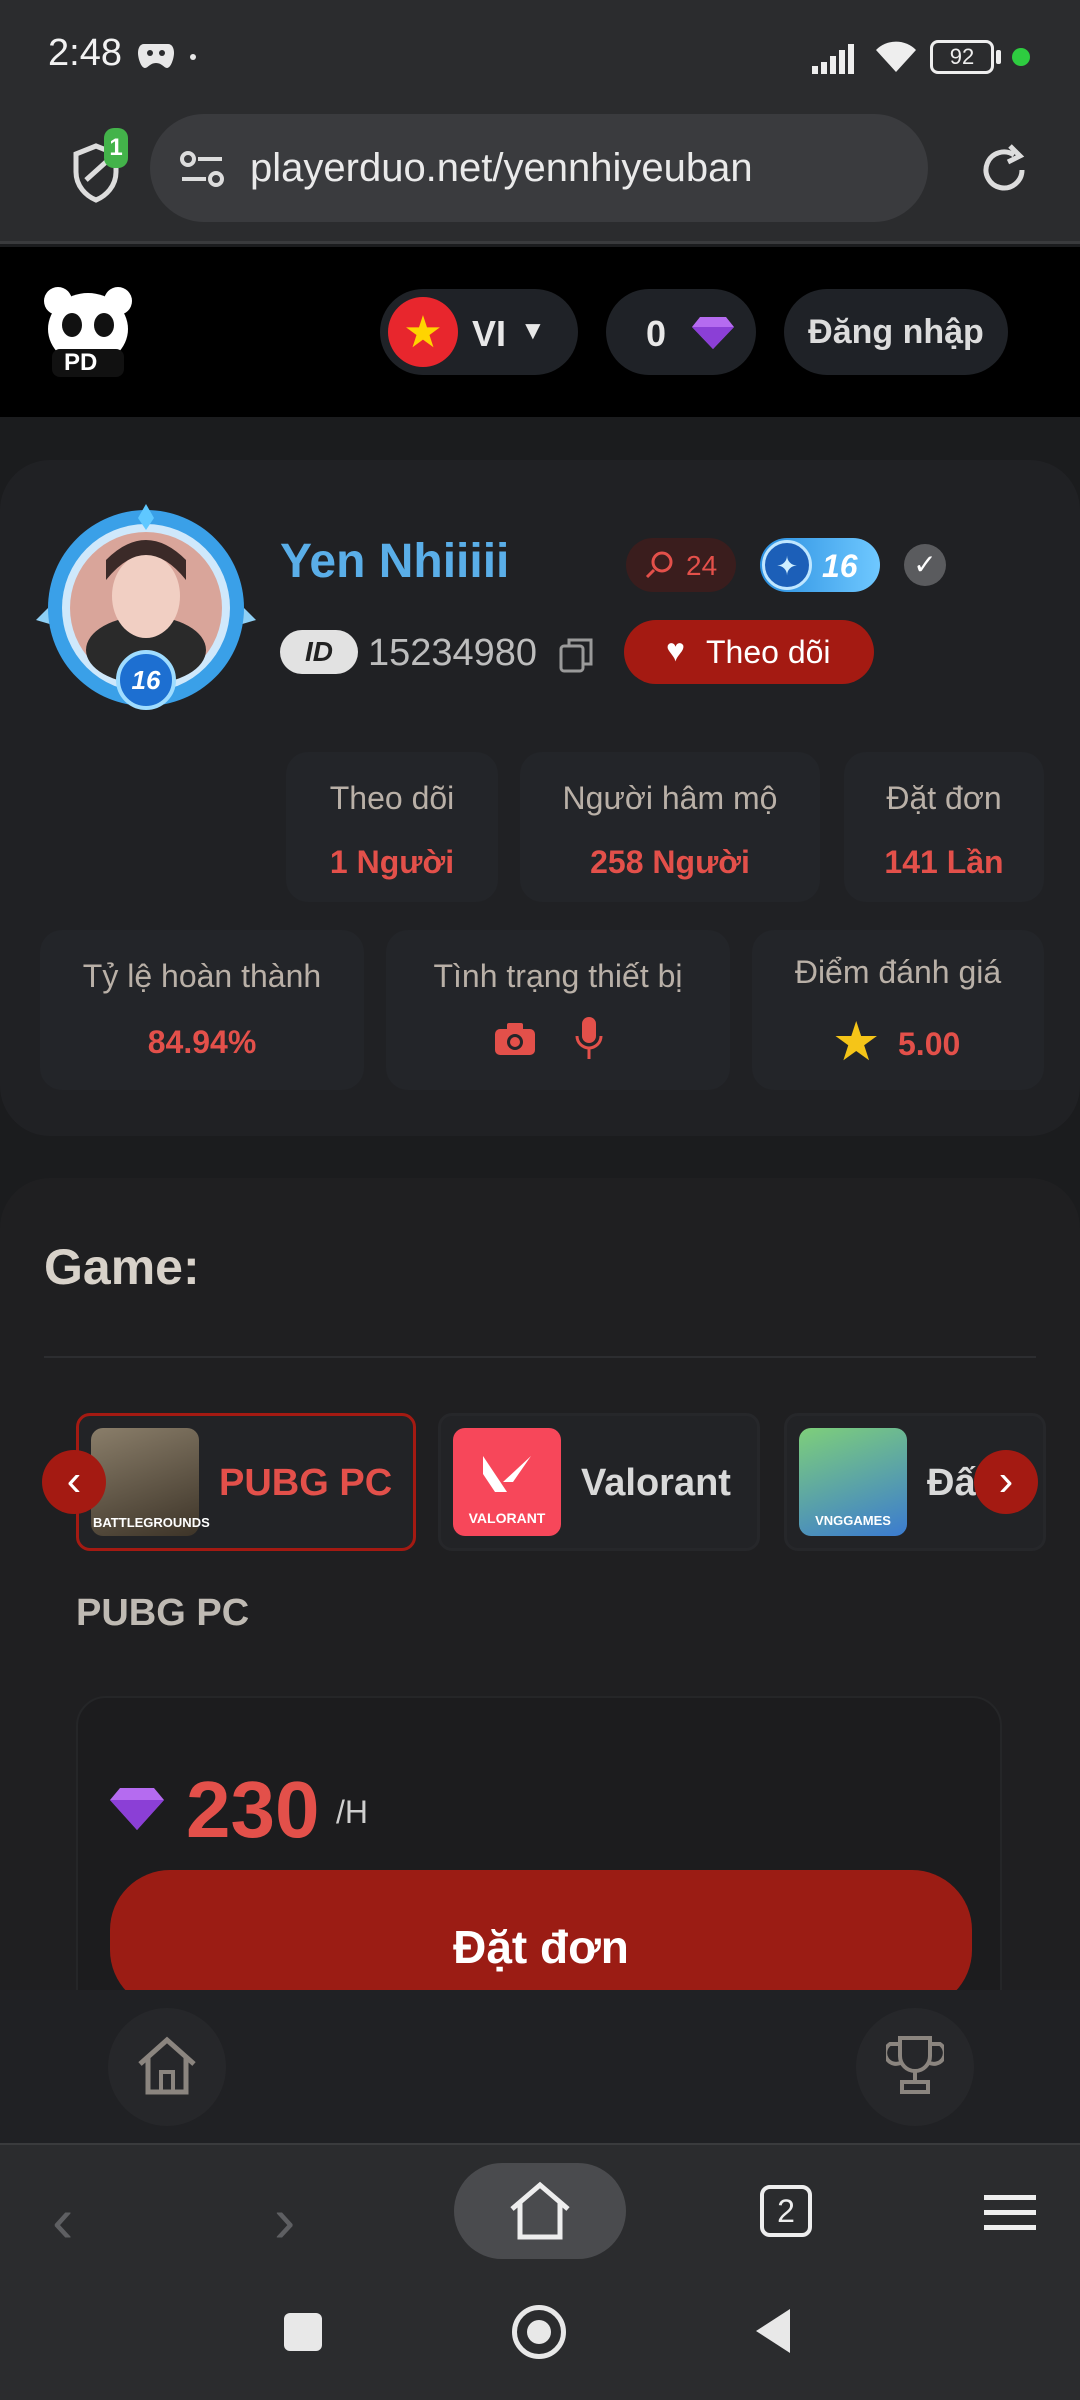 The width and height of the screenshot is (1080, 2400). Describe the element at coordinates (253, 1809) in the screenshot. I see `price-value: 230` at that location.